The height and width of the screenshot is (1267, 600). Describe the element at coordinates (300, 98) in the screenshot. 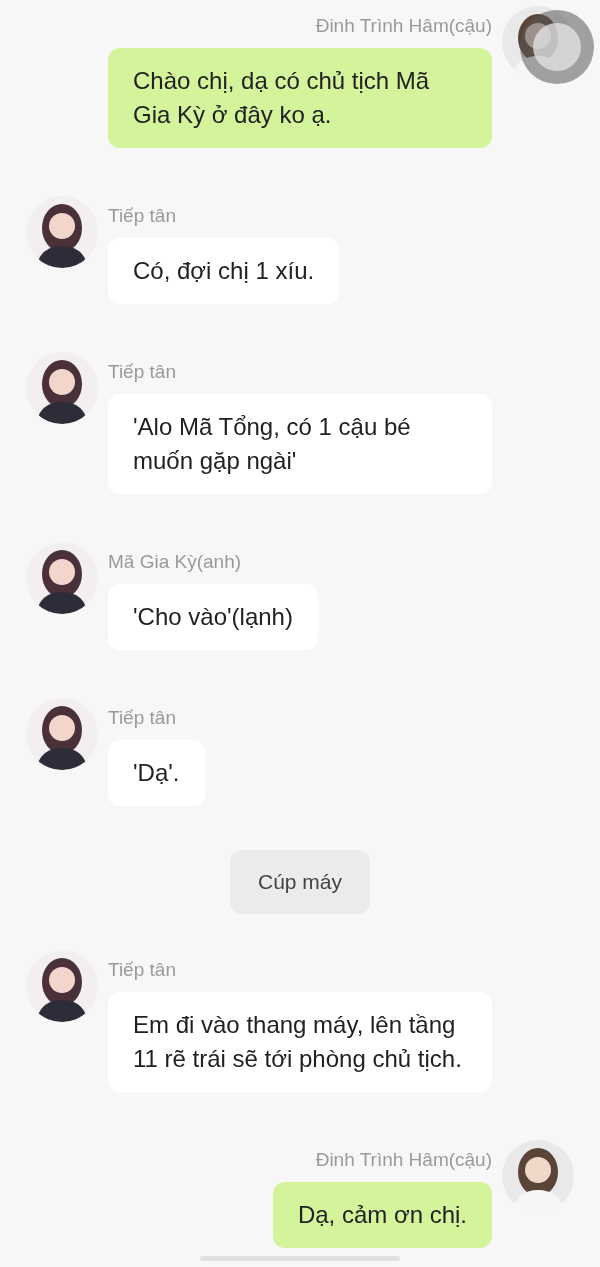

I see `message-bubble: Chào chị, dạ có chủ tịch Mã Gia Kỳ ở đây ko ạ.` at that location.